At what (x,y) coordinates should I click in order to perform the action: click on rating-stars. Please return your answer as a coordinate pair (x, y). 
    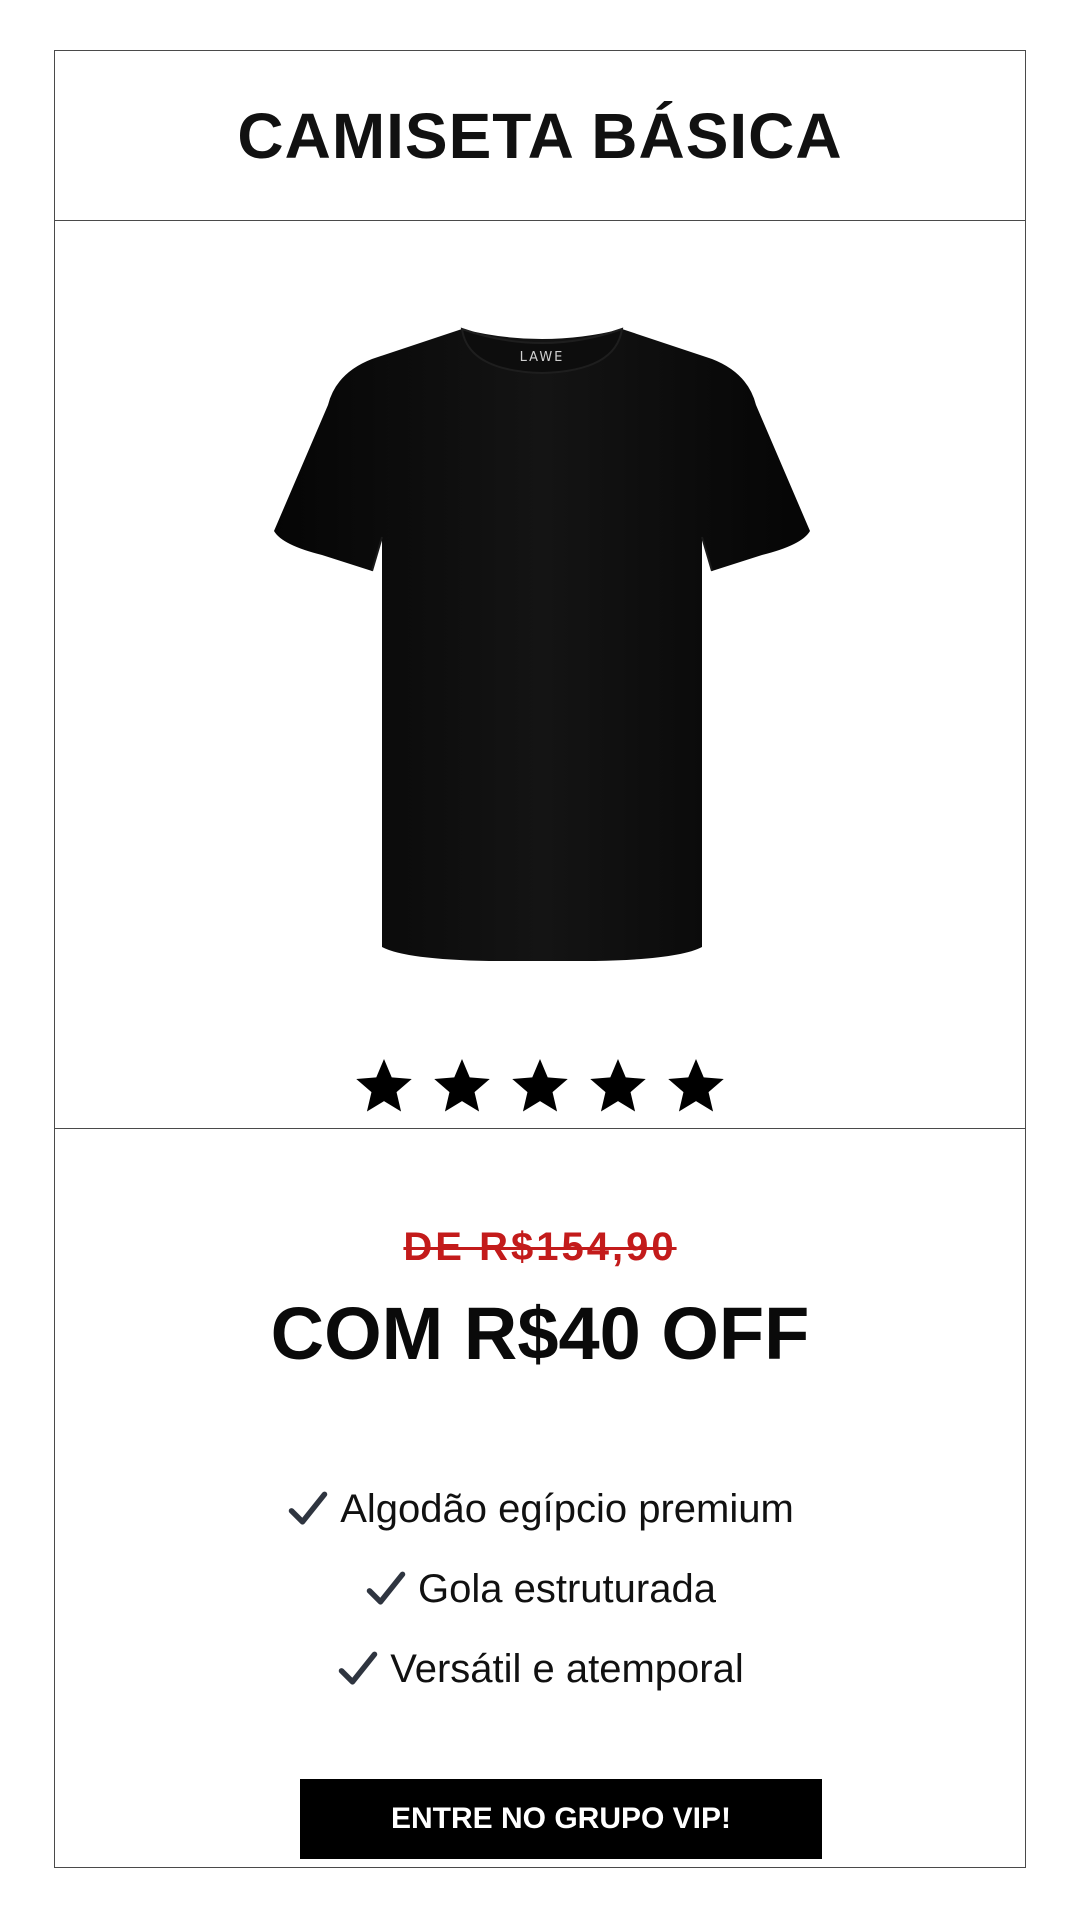
    Looking at the image, I should click on (540, 1087).